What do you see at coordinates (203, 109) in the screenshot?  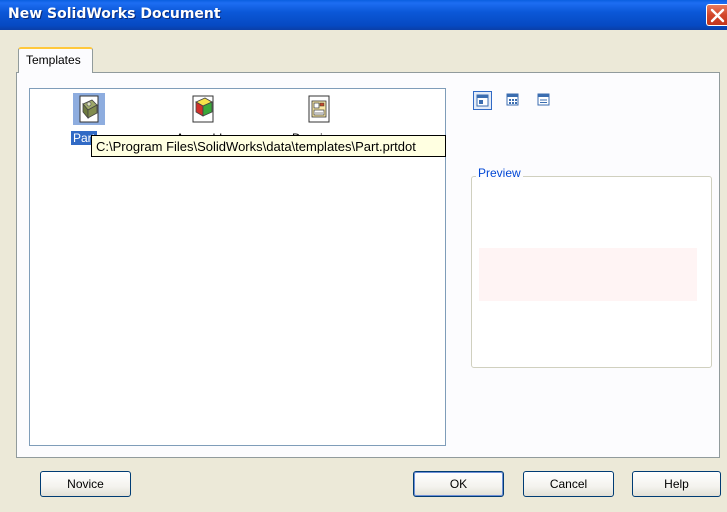 I see `assembly-icon` at bounding box center [203, 109].